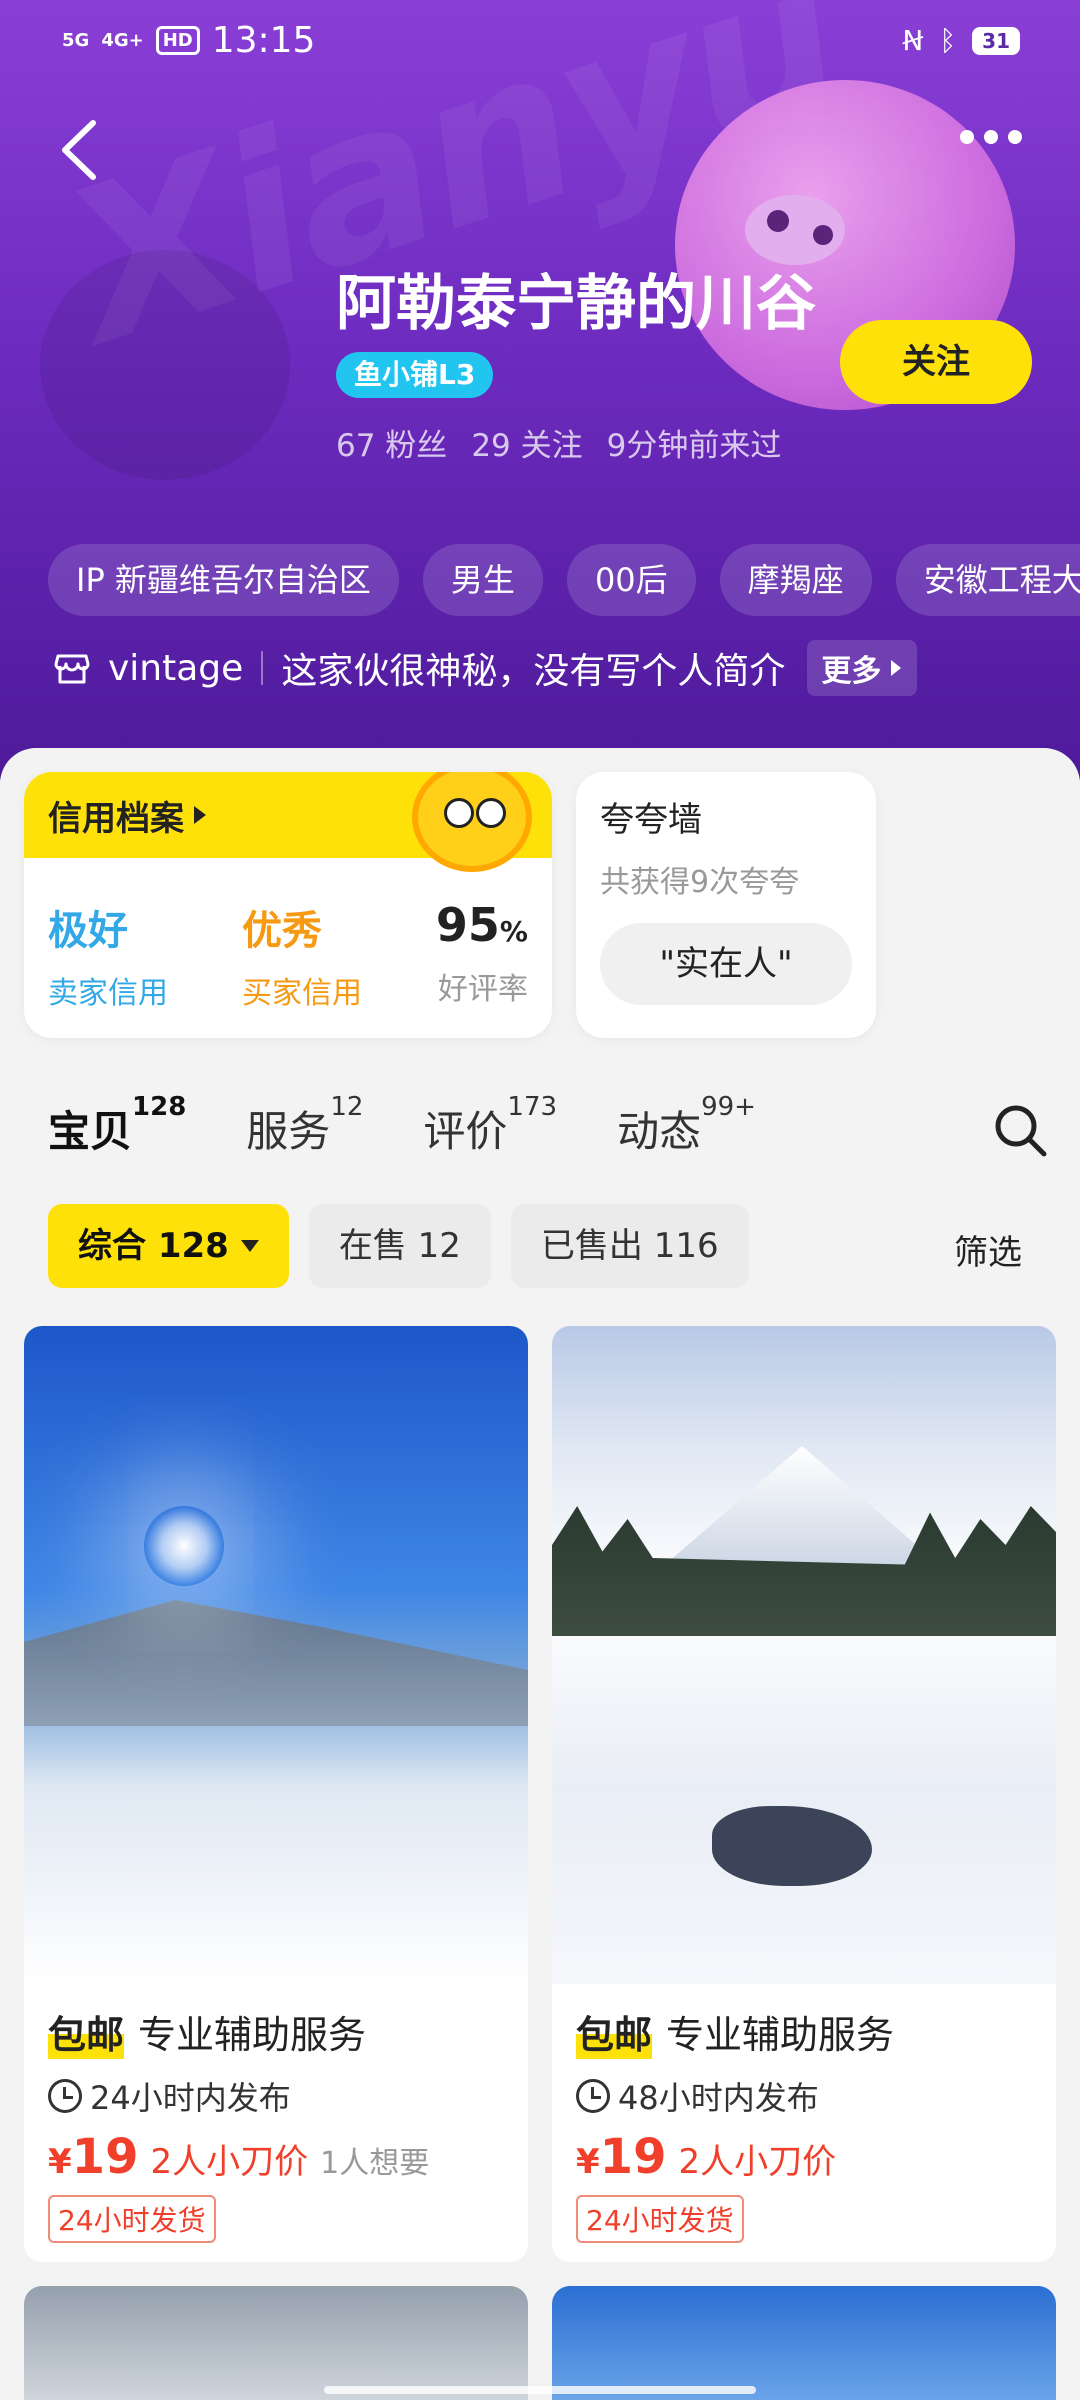 The image size is (1080, 2400). I want to click on profile-name: 阿勒泰宁静的川谷, so click(576, 304).